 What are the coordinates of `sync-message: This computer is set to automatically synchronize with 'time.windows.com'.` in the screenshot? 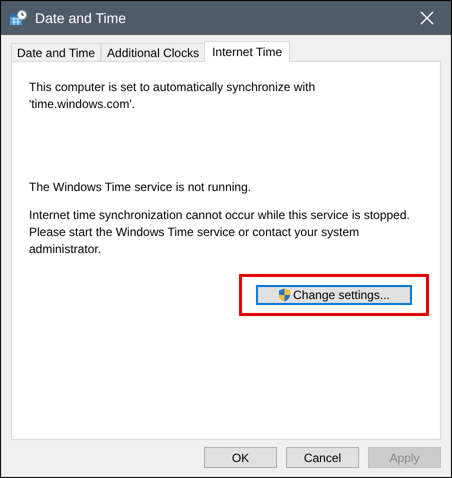 It's located at (172, 96).